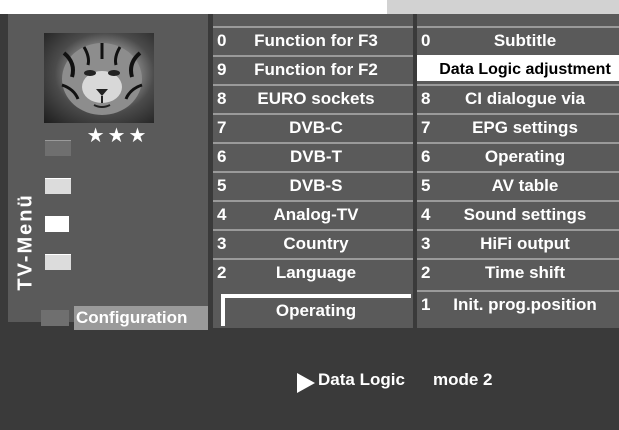  I want to click on menu-item-hifi-output: 3 HiFi output, so click(518, 242).